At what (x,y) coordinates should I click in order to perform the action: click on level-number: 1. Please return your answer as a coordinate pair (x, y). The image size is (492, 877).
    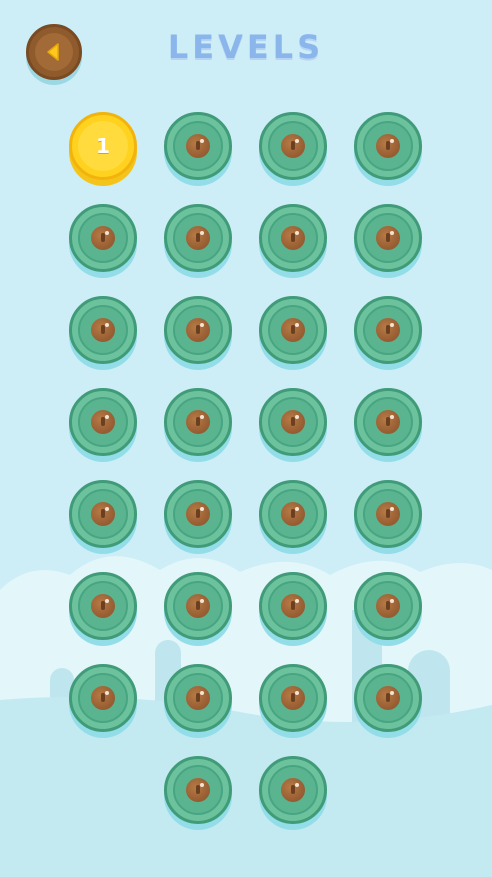
    Looking at the image, I should click on (103, 146).